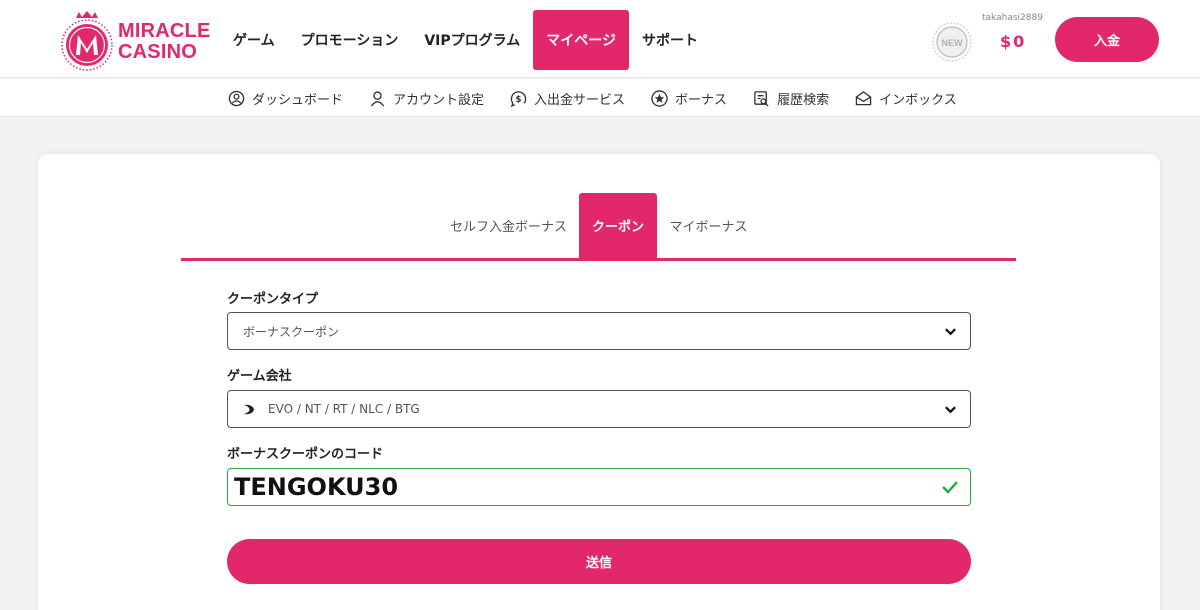 This screenshot has width=1200, height=610. What do you see at coordinates (708, 225) in the screenshot?
I see `tab-my-bonus: マイボーナス` at bounding box center [708, 225].